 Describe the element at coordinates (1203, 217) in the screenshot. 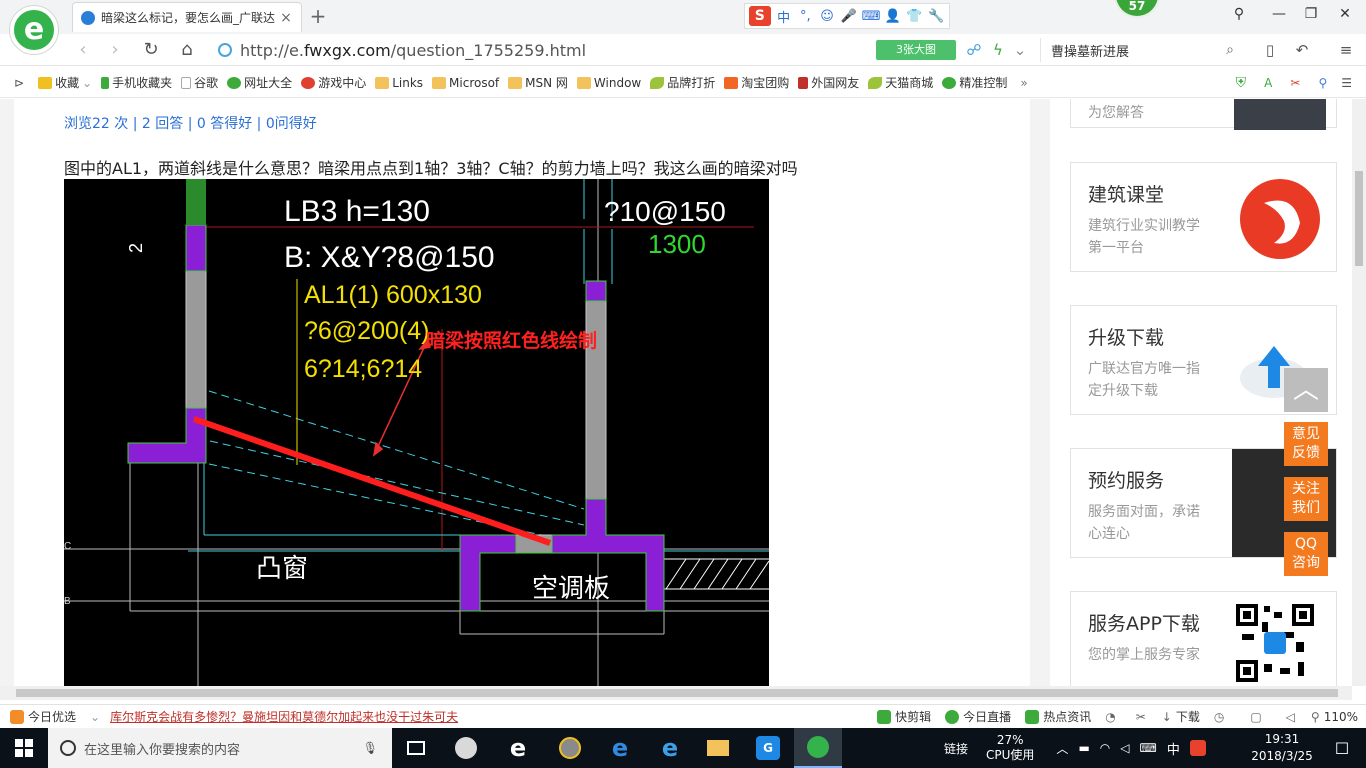

I see `sidebar-card-class: 建筑课堂 建筑行业实训教学第一平台` at that location.